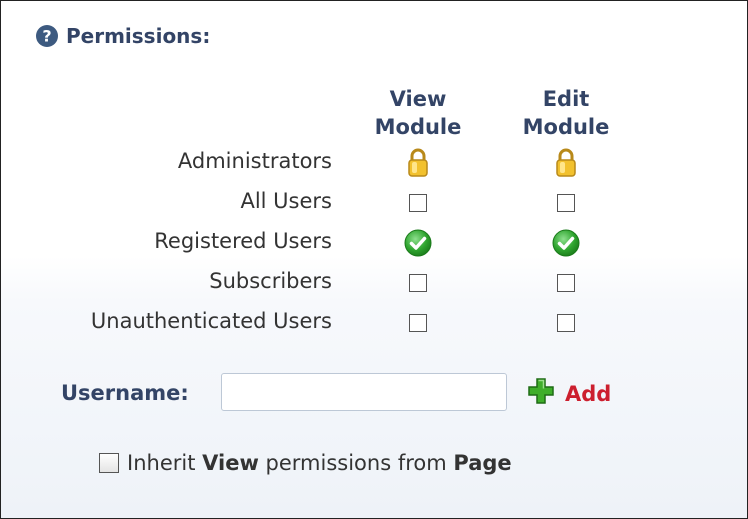 This screenshot has width=748, height=519. What do you see at coordinates (356, 463) in the screenshot?
I see `inherit-text-middle: permissions from` at bounding box center [356, 463].